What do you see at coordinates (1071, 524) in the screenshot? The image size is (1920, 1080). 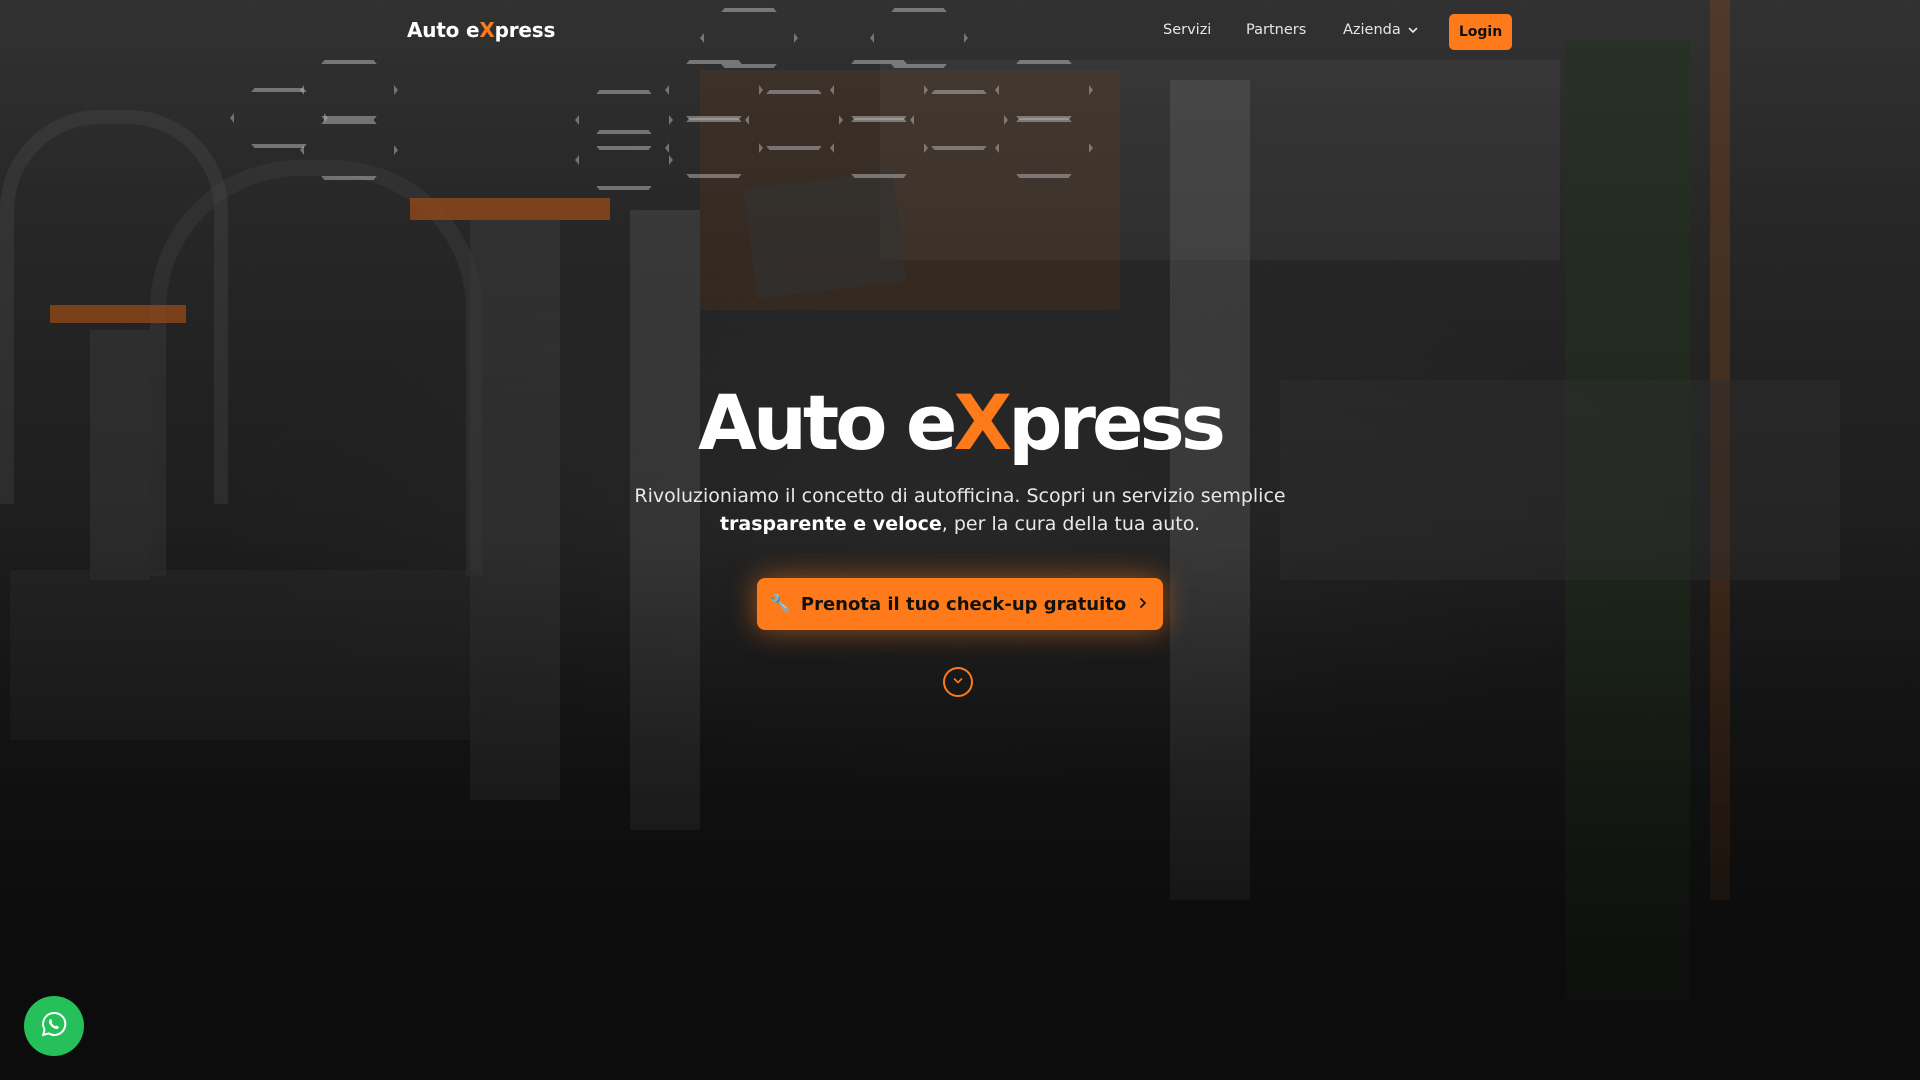 I see `hero-subtitle-line2: , per la cura della tua auto.` at bounding box center [1071, 524].